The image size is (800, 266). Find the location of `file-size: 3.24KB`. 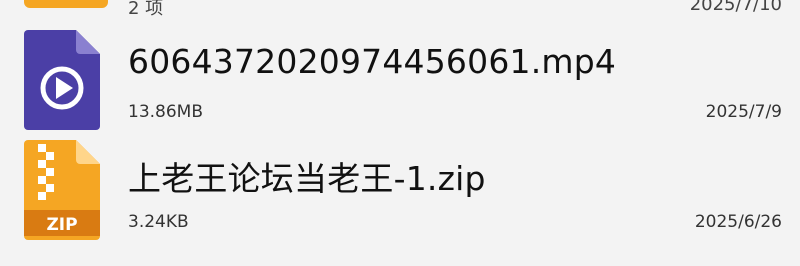

file-size: 3.24KB is located at coordinates (158, 222).